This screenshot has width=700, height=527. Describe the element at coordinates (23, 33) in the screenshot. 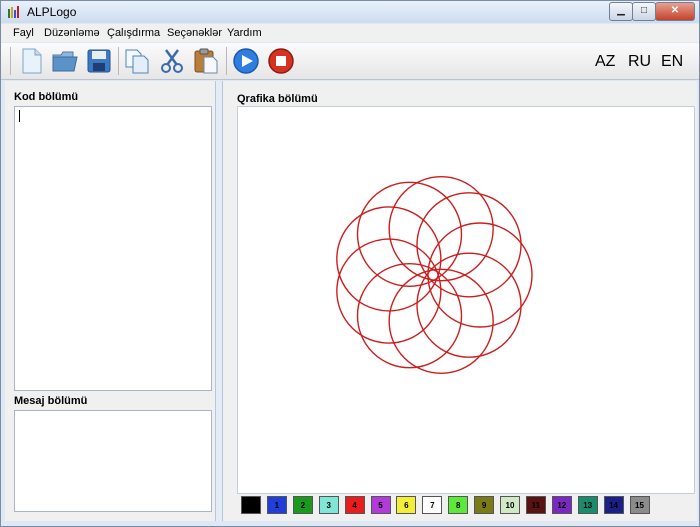

I see `menu-file: Fayl` at that location.